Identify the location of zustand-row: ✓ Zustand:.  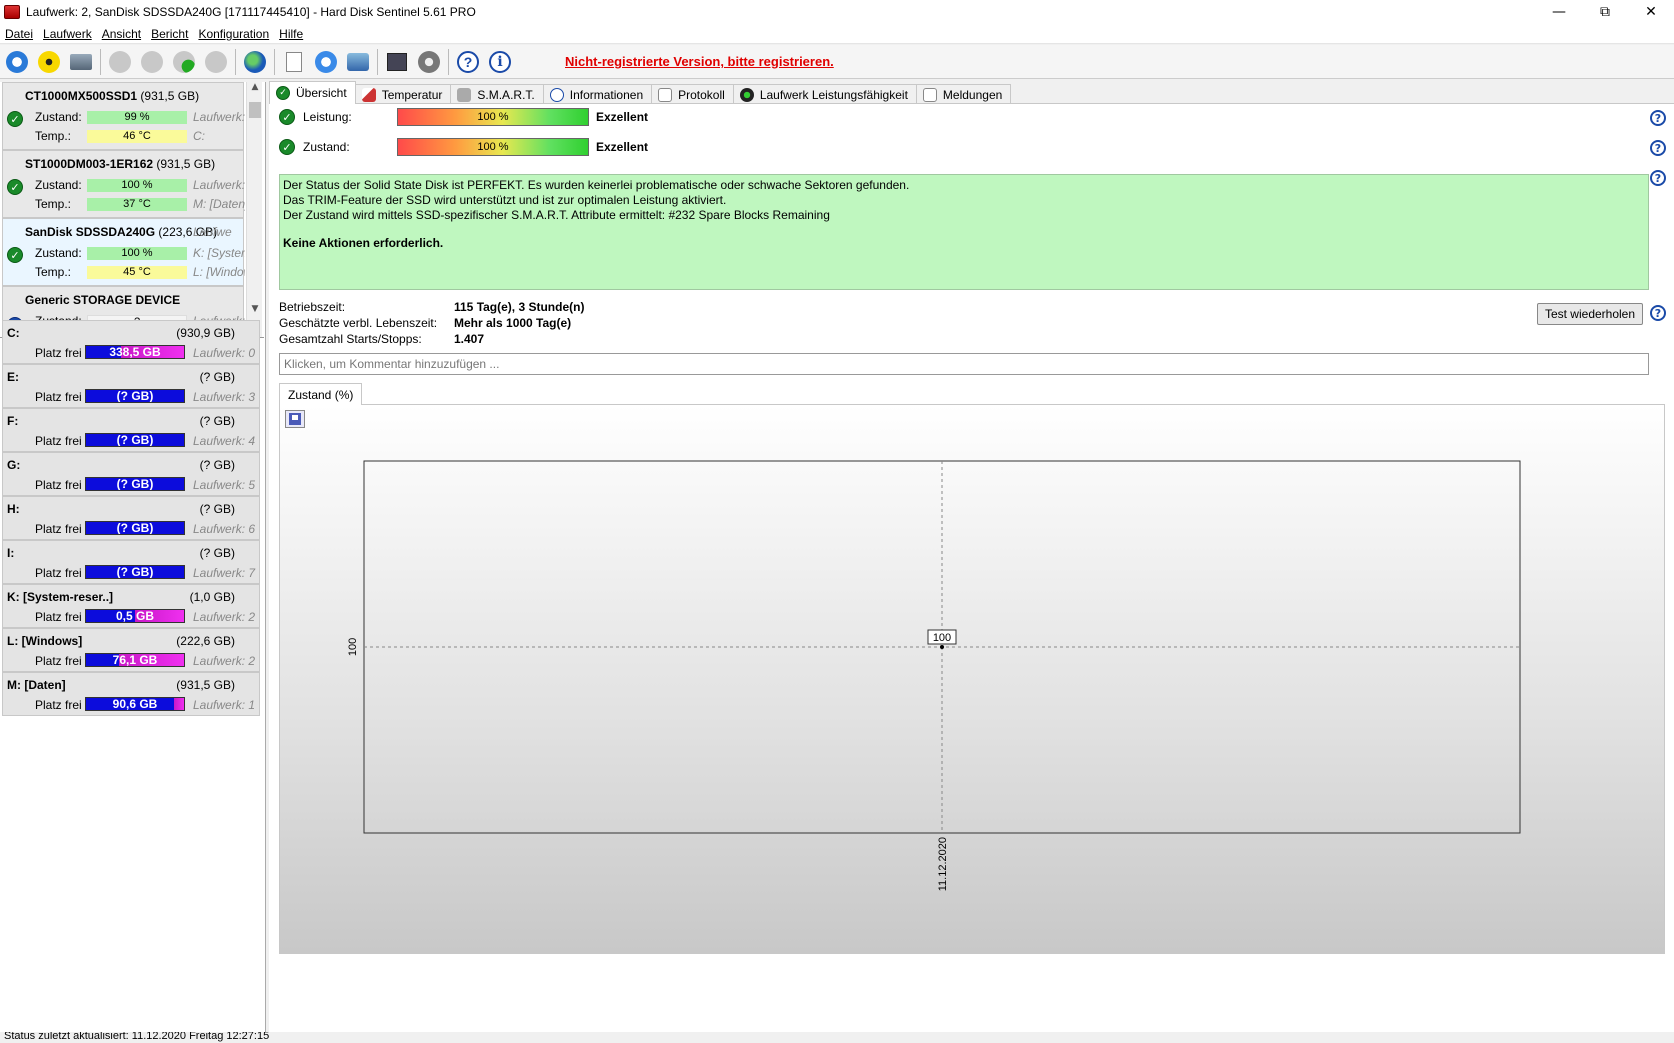
(314, 147).